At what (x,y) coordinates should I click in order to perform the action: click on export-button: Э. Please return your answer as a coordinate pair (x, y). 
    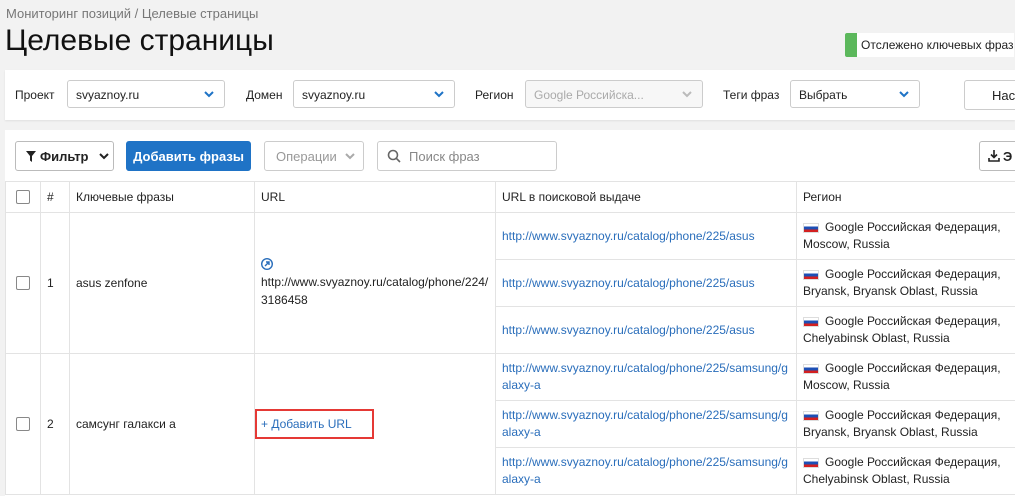
    Looking at the image, I should click on (997, 156).